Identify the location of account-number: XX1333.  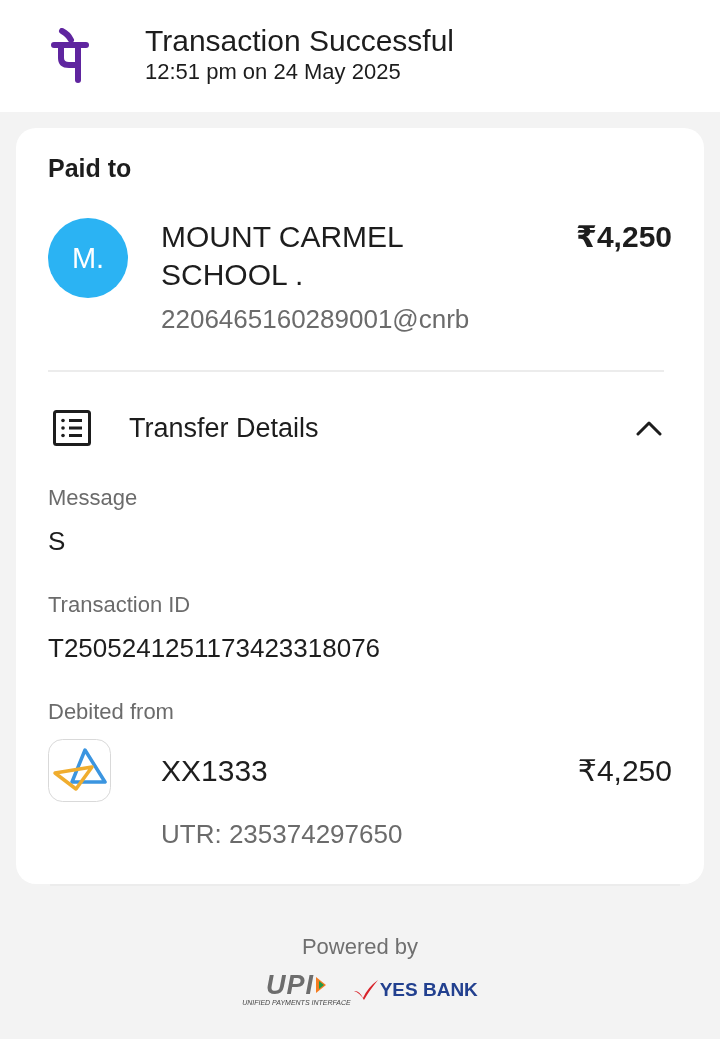
(214, 770).